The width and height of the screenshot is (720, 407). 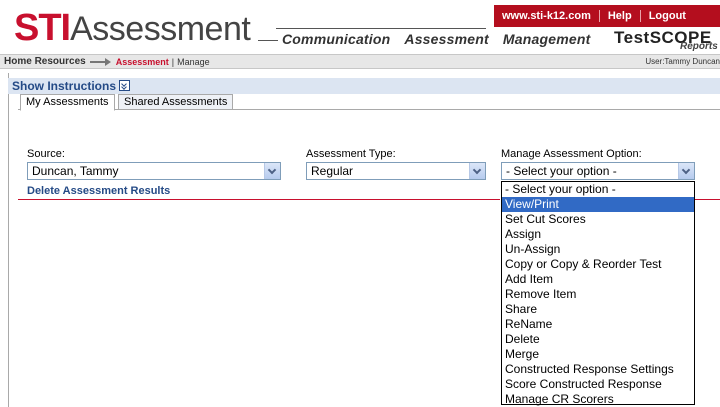 I want to click on assessment-type-select: Regular, so click(x=396, y=171).